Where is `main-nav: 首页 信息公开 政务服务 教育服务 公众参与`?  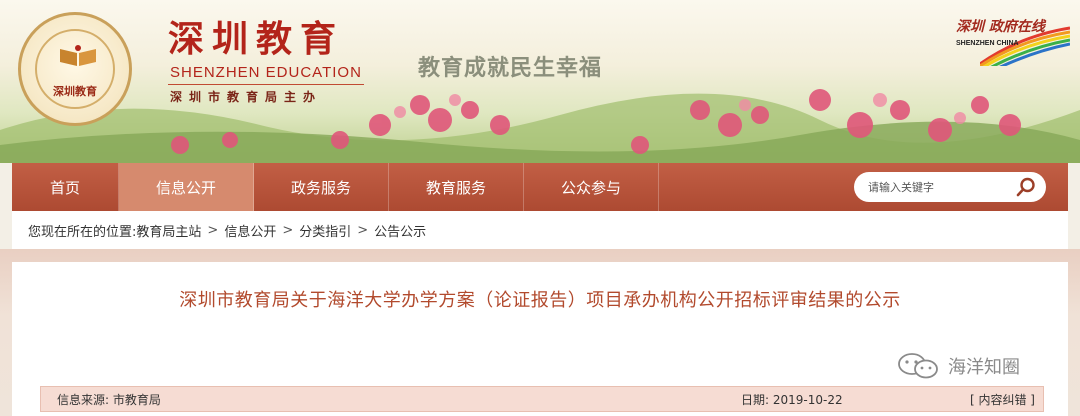 main-nav: 首页 信息公开 政务服务 教育服务 公众参与 is located at coordinates (540, 187).